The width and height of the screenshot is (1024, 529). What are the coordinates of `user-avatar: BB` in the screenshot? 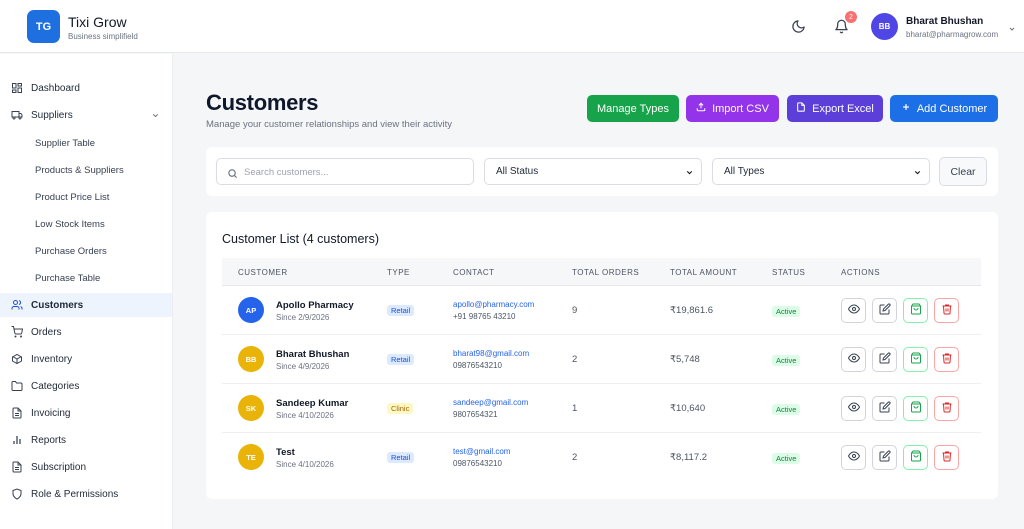 It's located at (884, 26).